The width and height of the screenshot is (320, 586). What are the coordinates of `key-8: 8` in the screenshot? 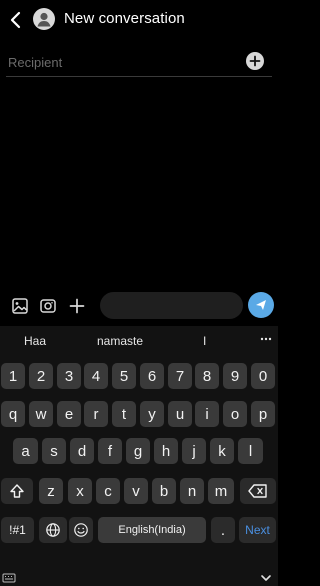 It's located at (207, 376).